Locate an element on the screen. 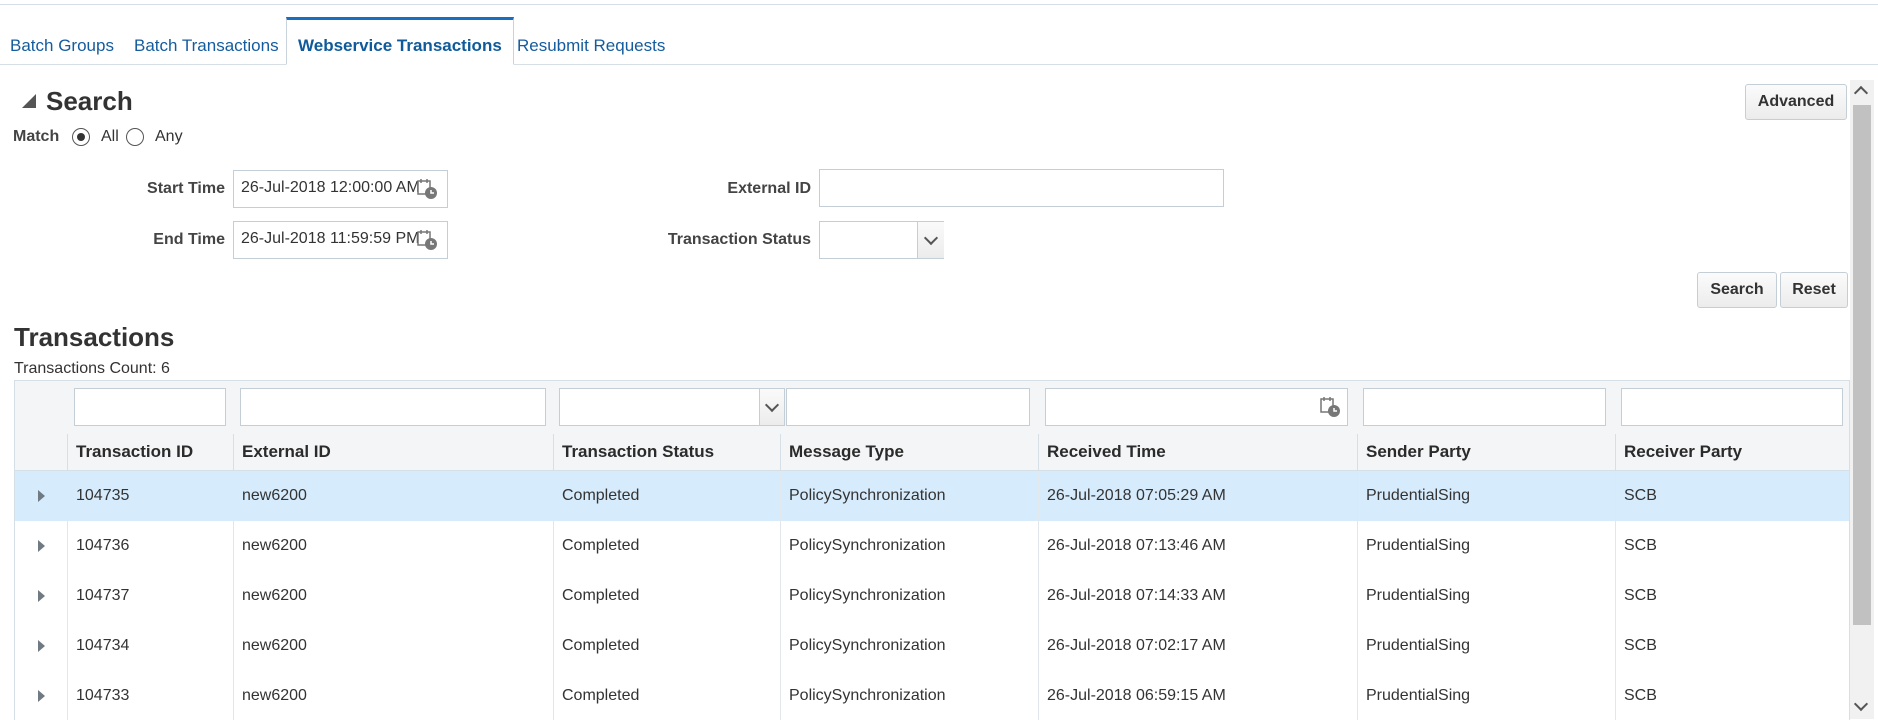 Image resolution: width=1878 pixels, height=720 pixels. cell-received-time: 26-Jul-2018 07:02:17 AM is located at coordinates (1197, 646).